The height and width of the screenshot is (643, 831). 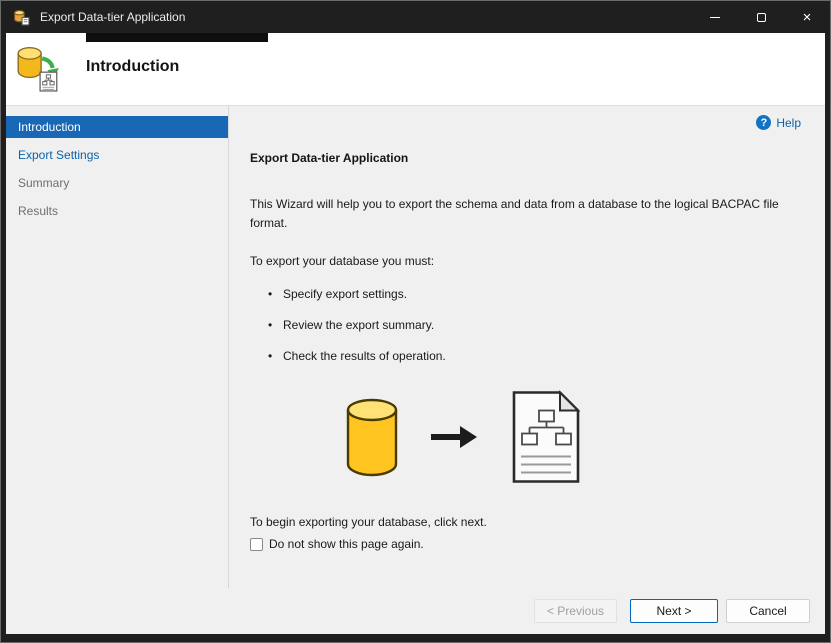 What do you see at coordinates (342, 261) in the screenshot?
I see `requirements-label: To export your database you must:` at bounding box center [342, 261].